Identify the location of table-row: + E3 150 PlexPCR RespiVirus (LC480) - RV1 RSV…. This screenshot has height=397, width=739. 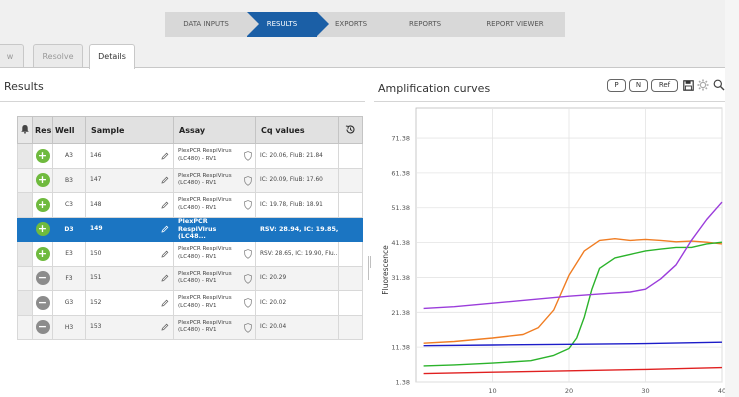
(190, 254).